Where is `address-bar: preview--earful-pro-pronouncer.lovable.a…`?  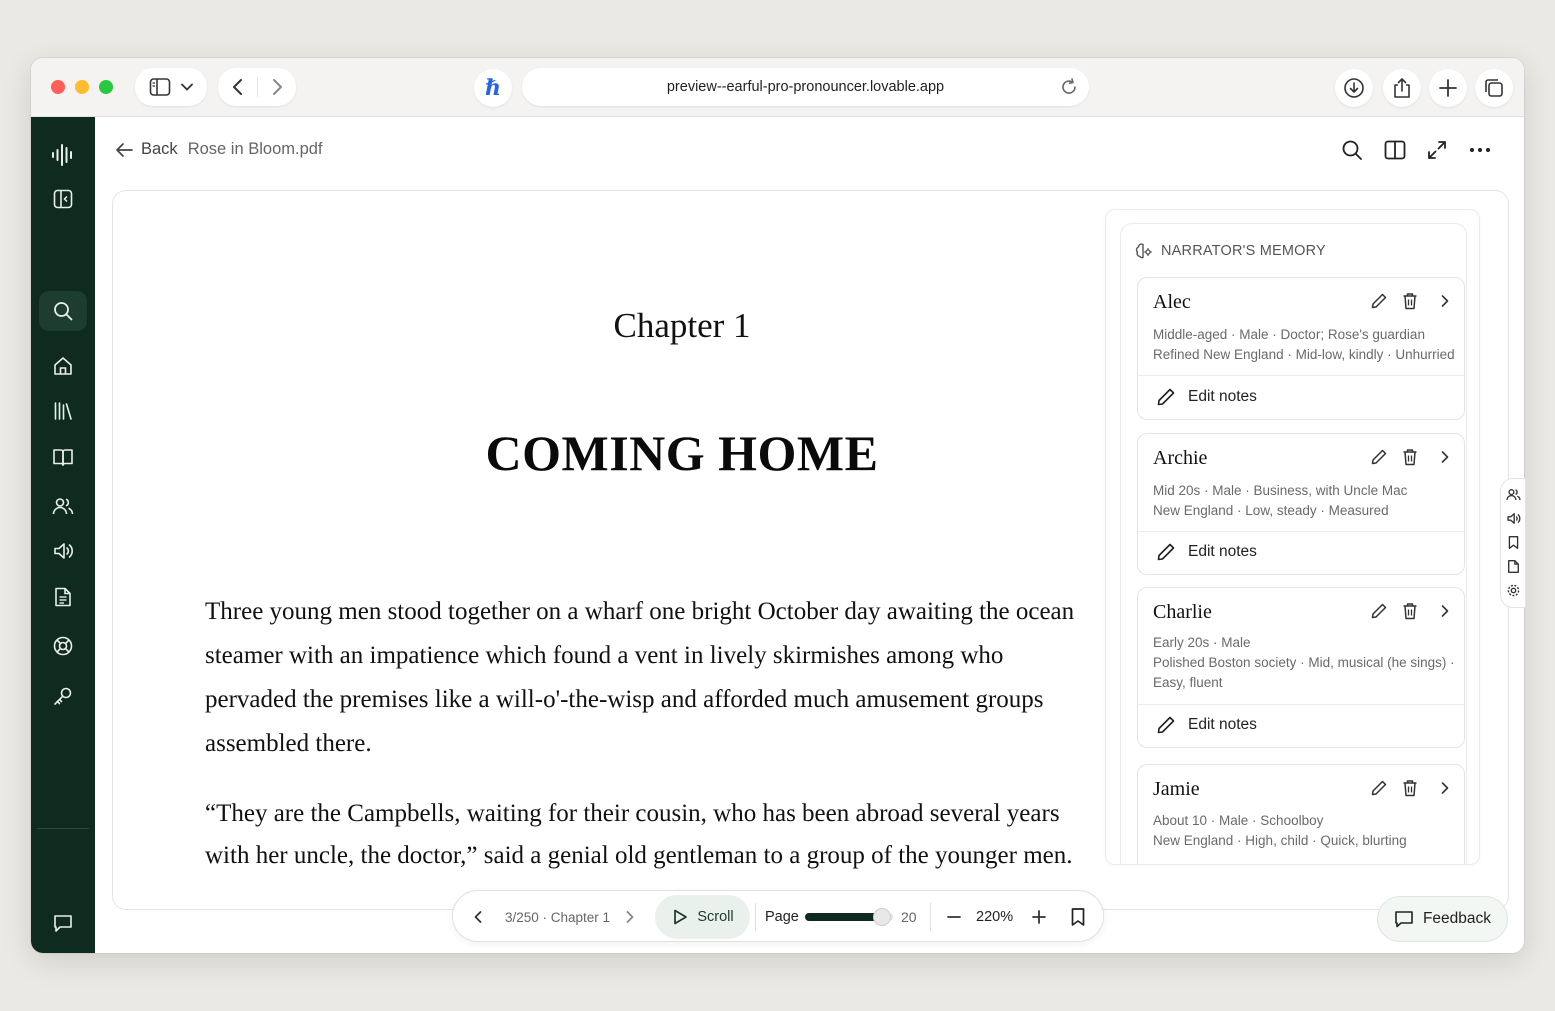 address-bar: preview--earful-pro-pronouncer.lovable.a… is located at coordinates (805, 87).